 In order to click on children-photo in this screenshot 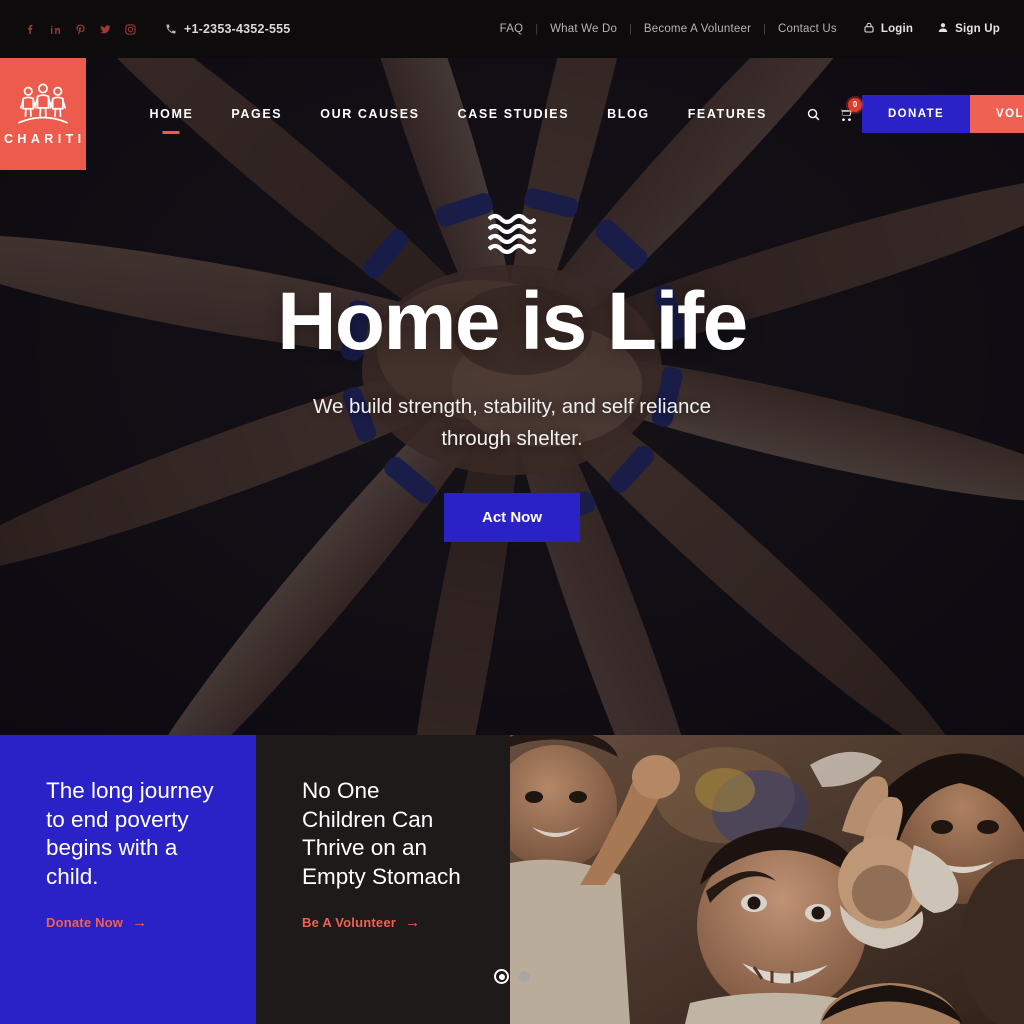, I will do `click(767, 879)`.